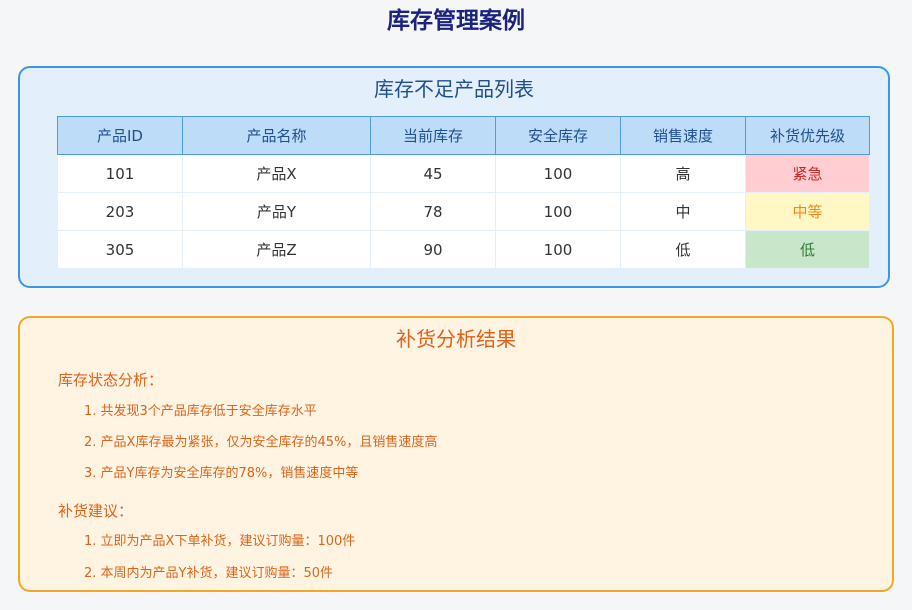 This screenshot has width=912, height=610. I want to click on cell-product-name: 产品Y, so click(276, 211).